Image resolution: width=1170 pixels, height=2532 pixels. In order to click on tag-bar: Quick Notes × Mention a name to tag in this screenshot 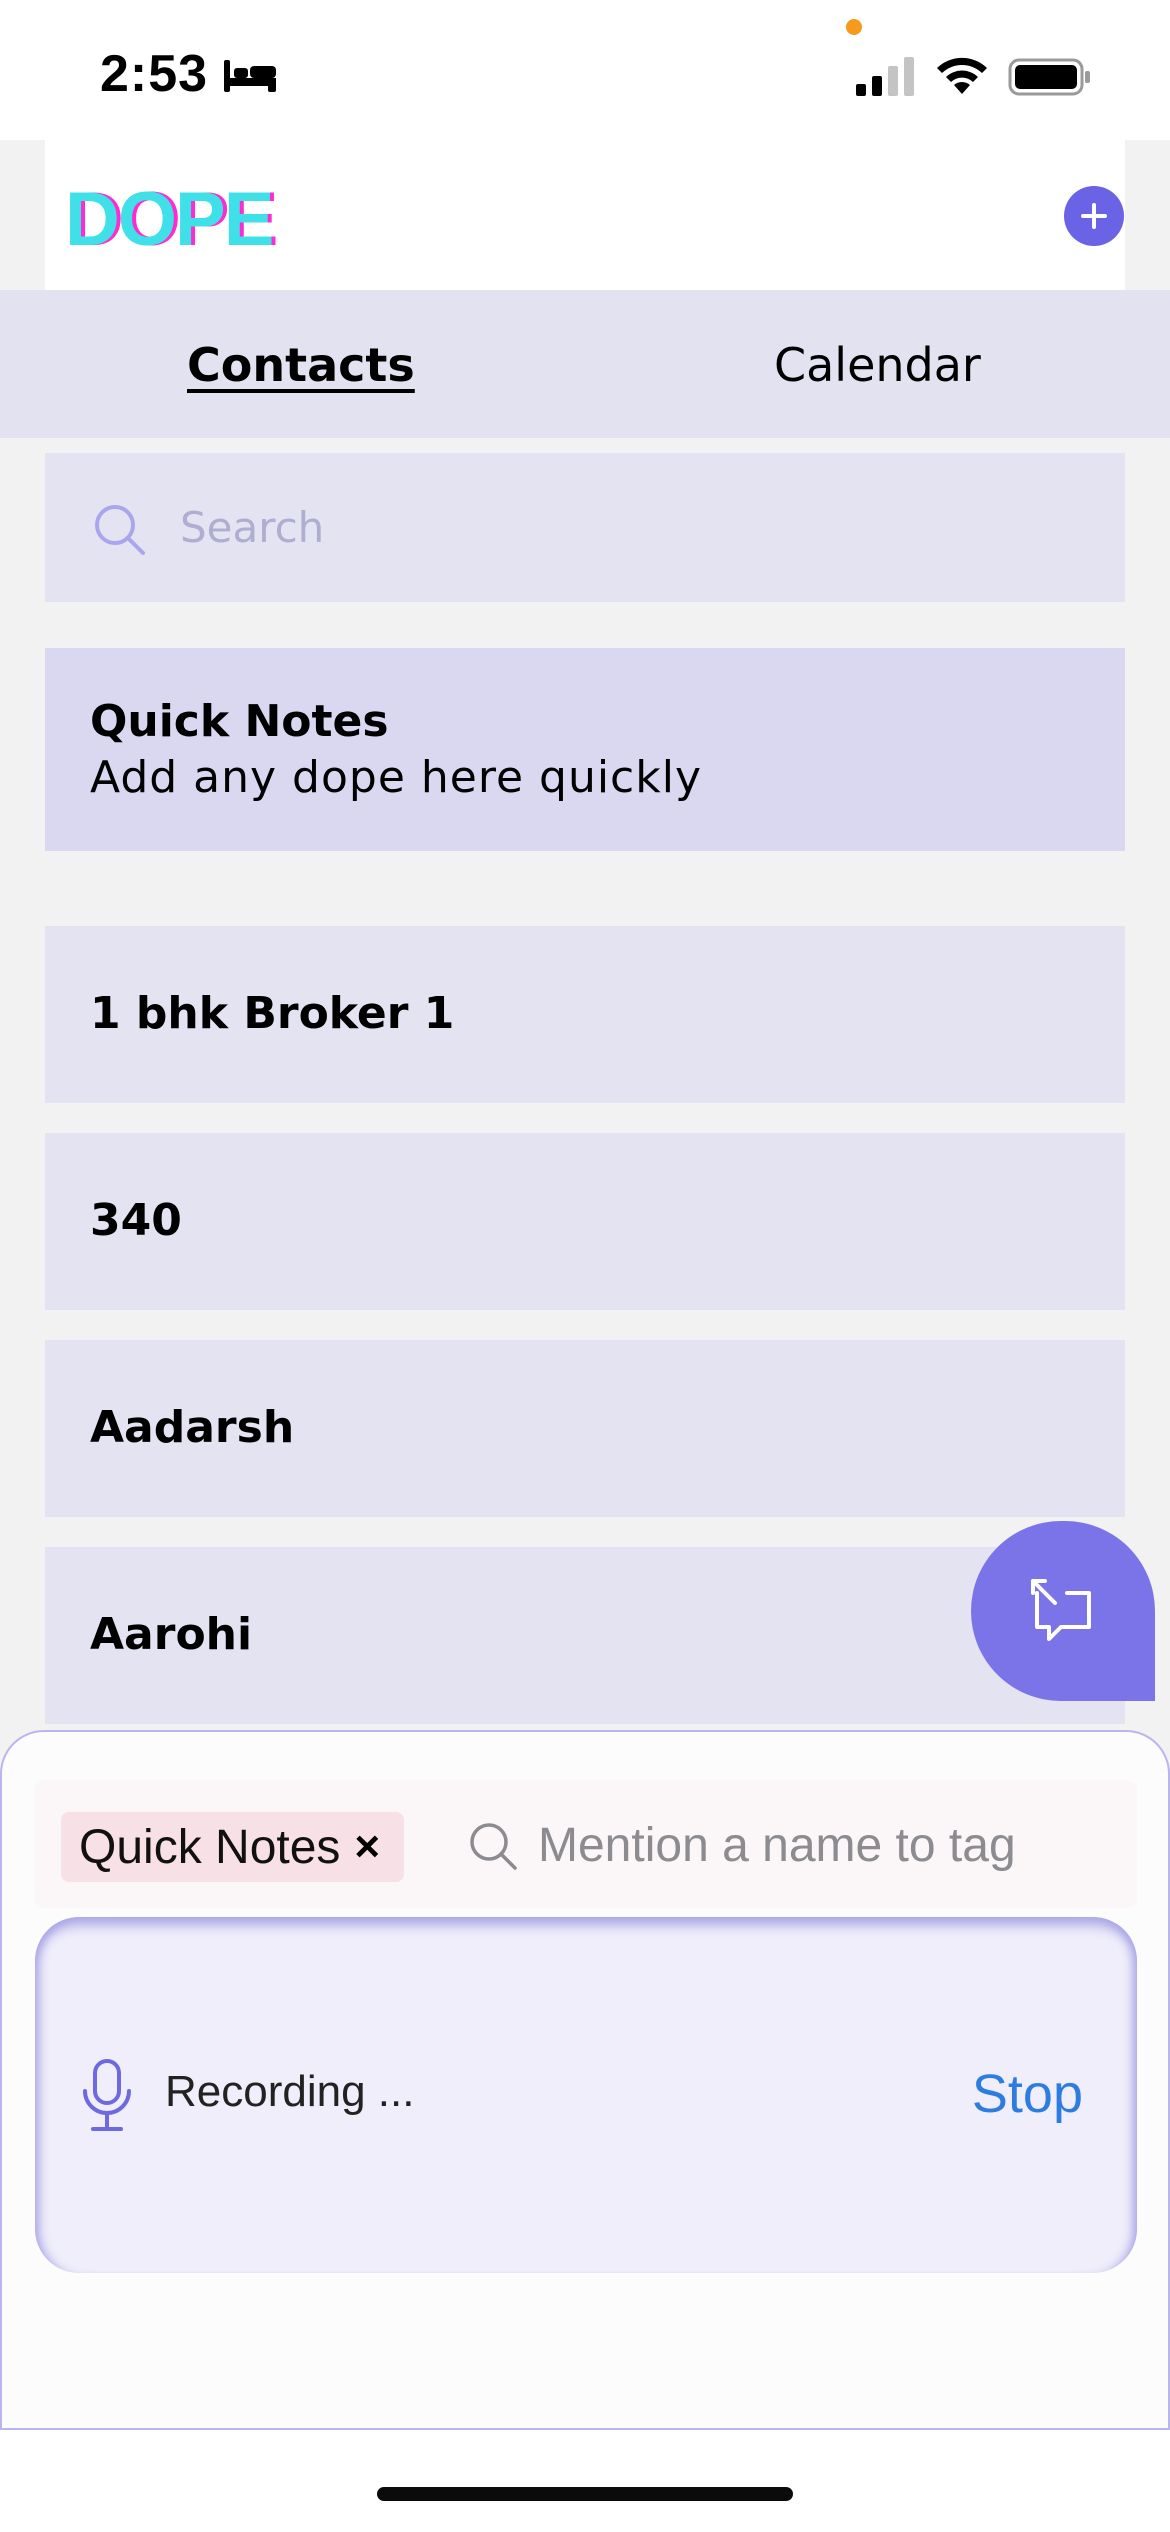, I will do `click(586, 1844)`.